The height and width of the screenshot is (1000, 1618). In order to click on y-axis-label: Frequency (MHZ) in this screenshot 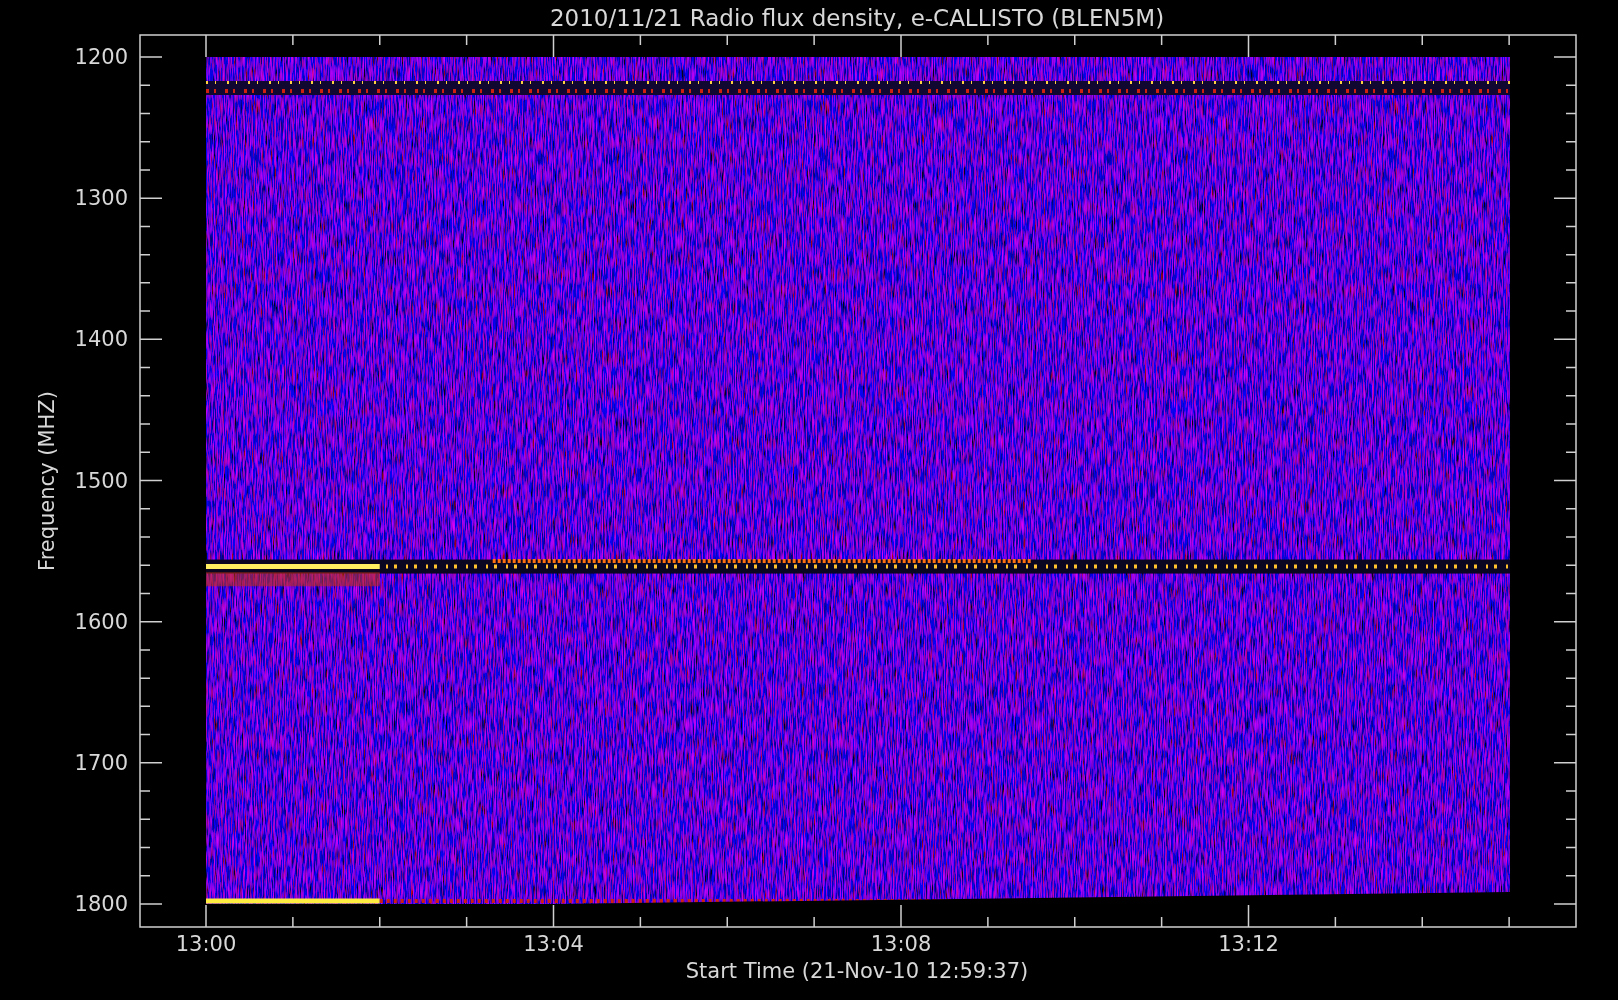, I will do `click(47, 481)`.